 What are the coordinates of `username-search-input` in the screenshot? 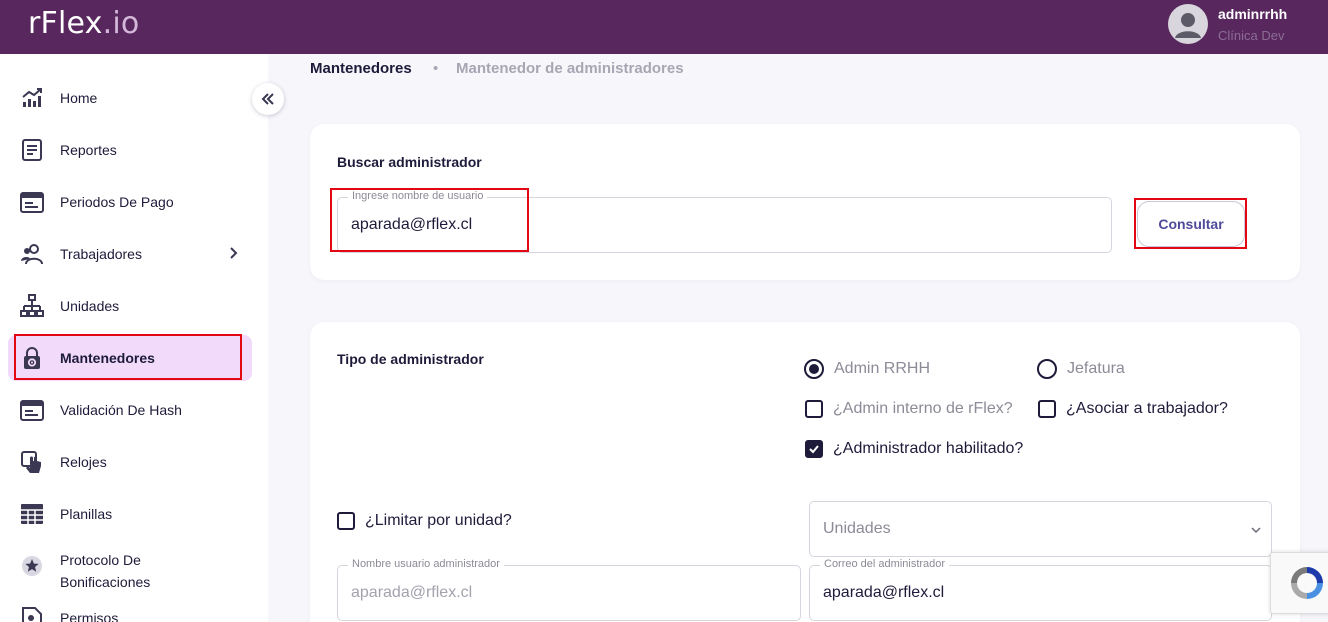 It's located at (724, 225).